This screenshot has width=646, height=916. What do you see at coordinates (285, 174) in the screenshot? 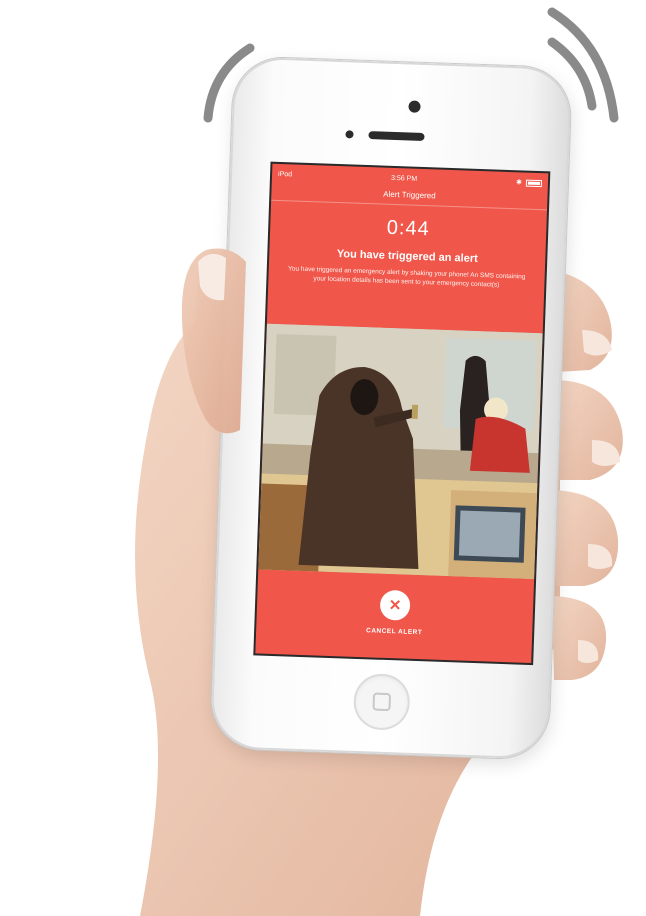
I see `carrier-label: iPod` at bounding box center [285, 174].